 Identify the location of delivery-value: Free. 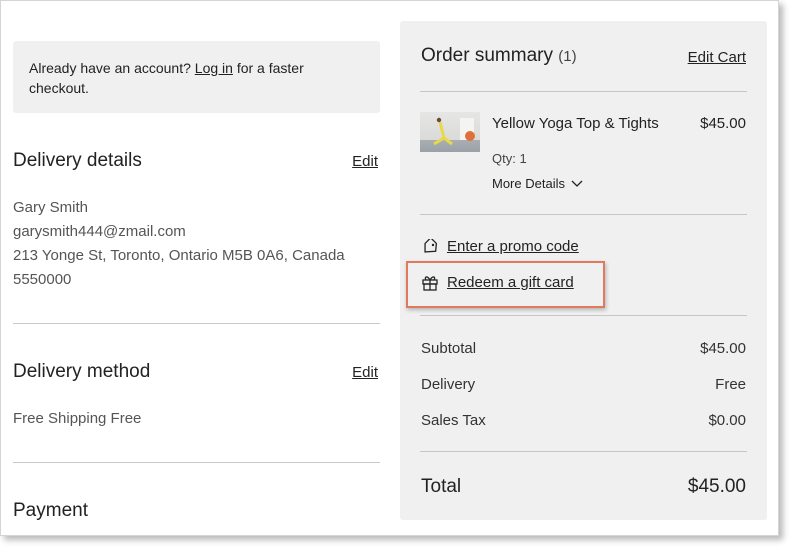
(730, 384).